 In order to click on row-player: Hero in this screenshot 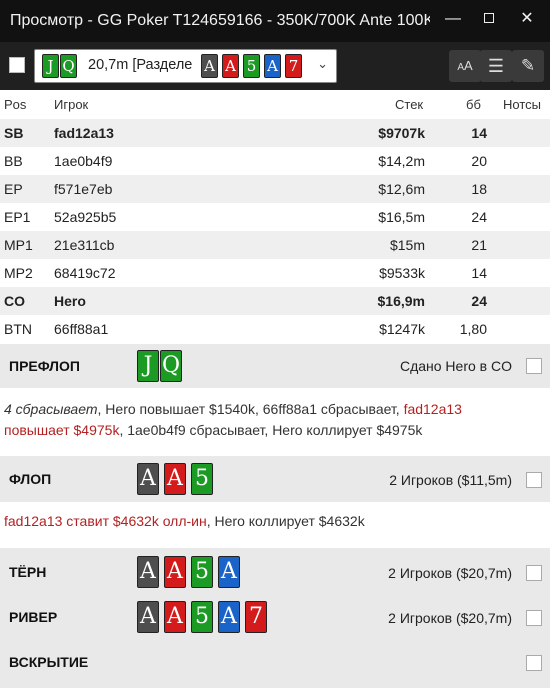, I will do `click(70, 301)`.